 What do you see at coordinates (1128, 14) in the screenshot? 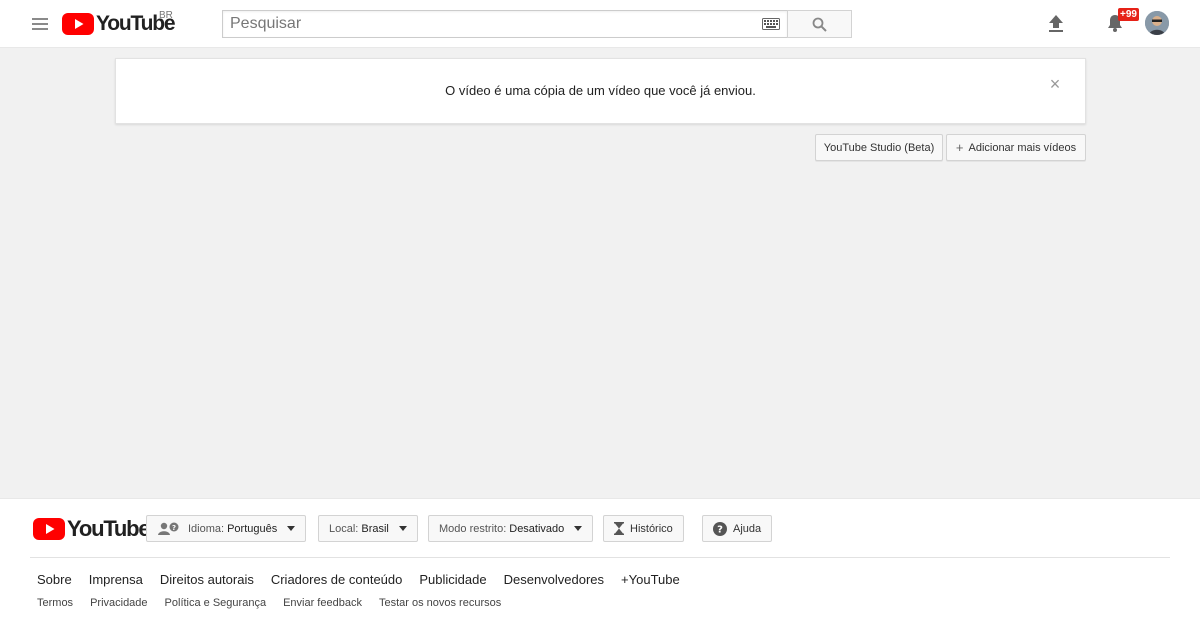
I see `notification-badge: +99` at bounding box center [1128, 14].